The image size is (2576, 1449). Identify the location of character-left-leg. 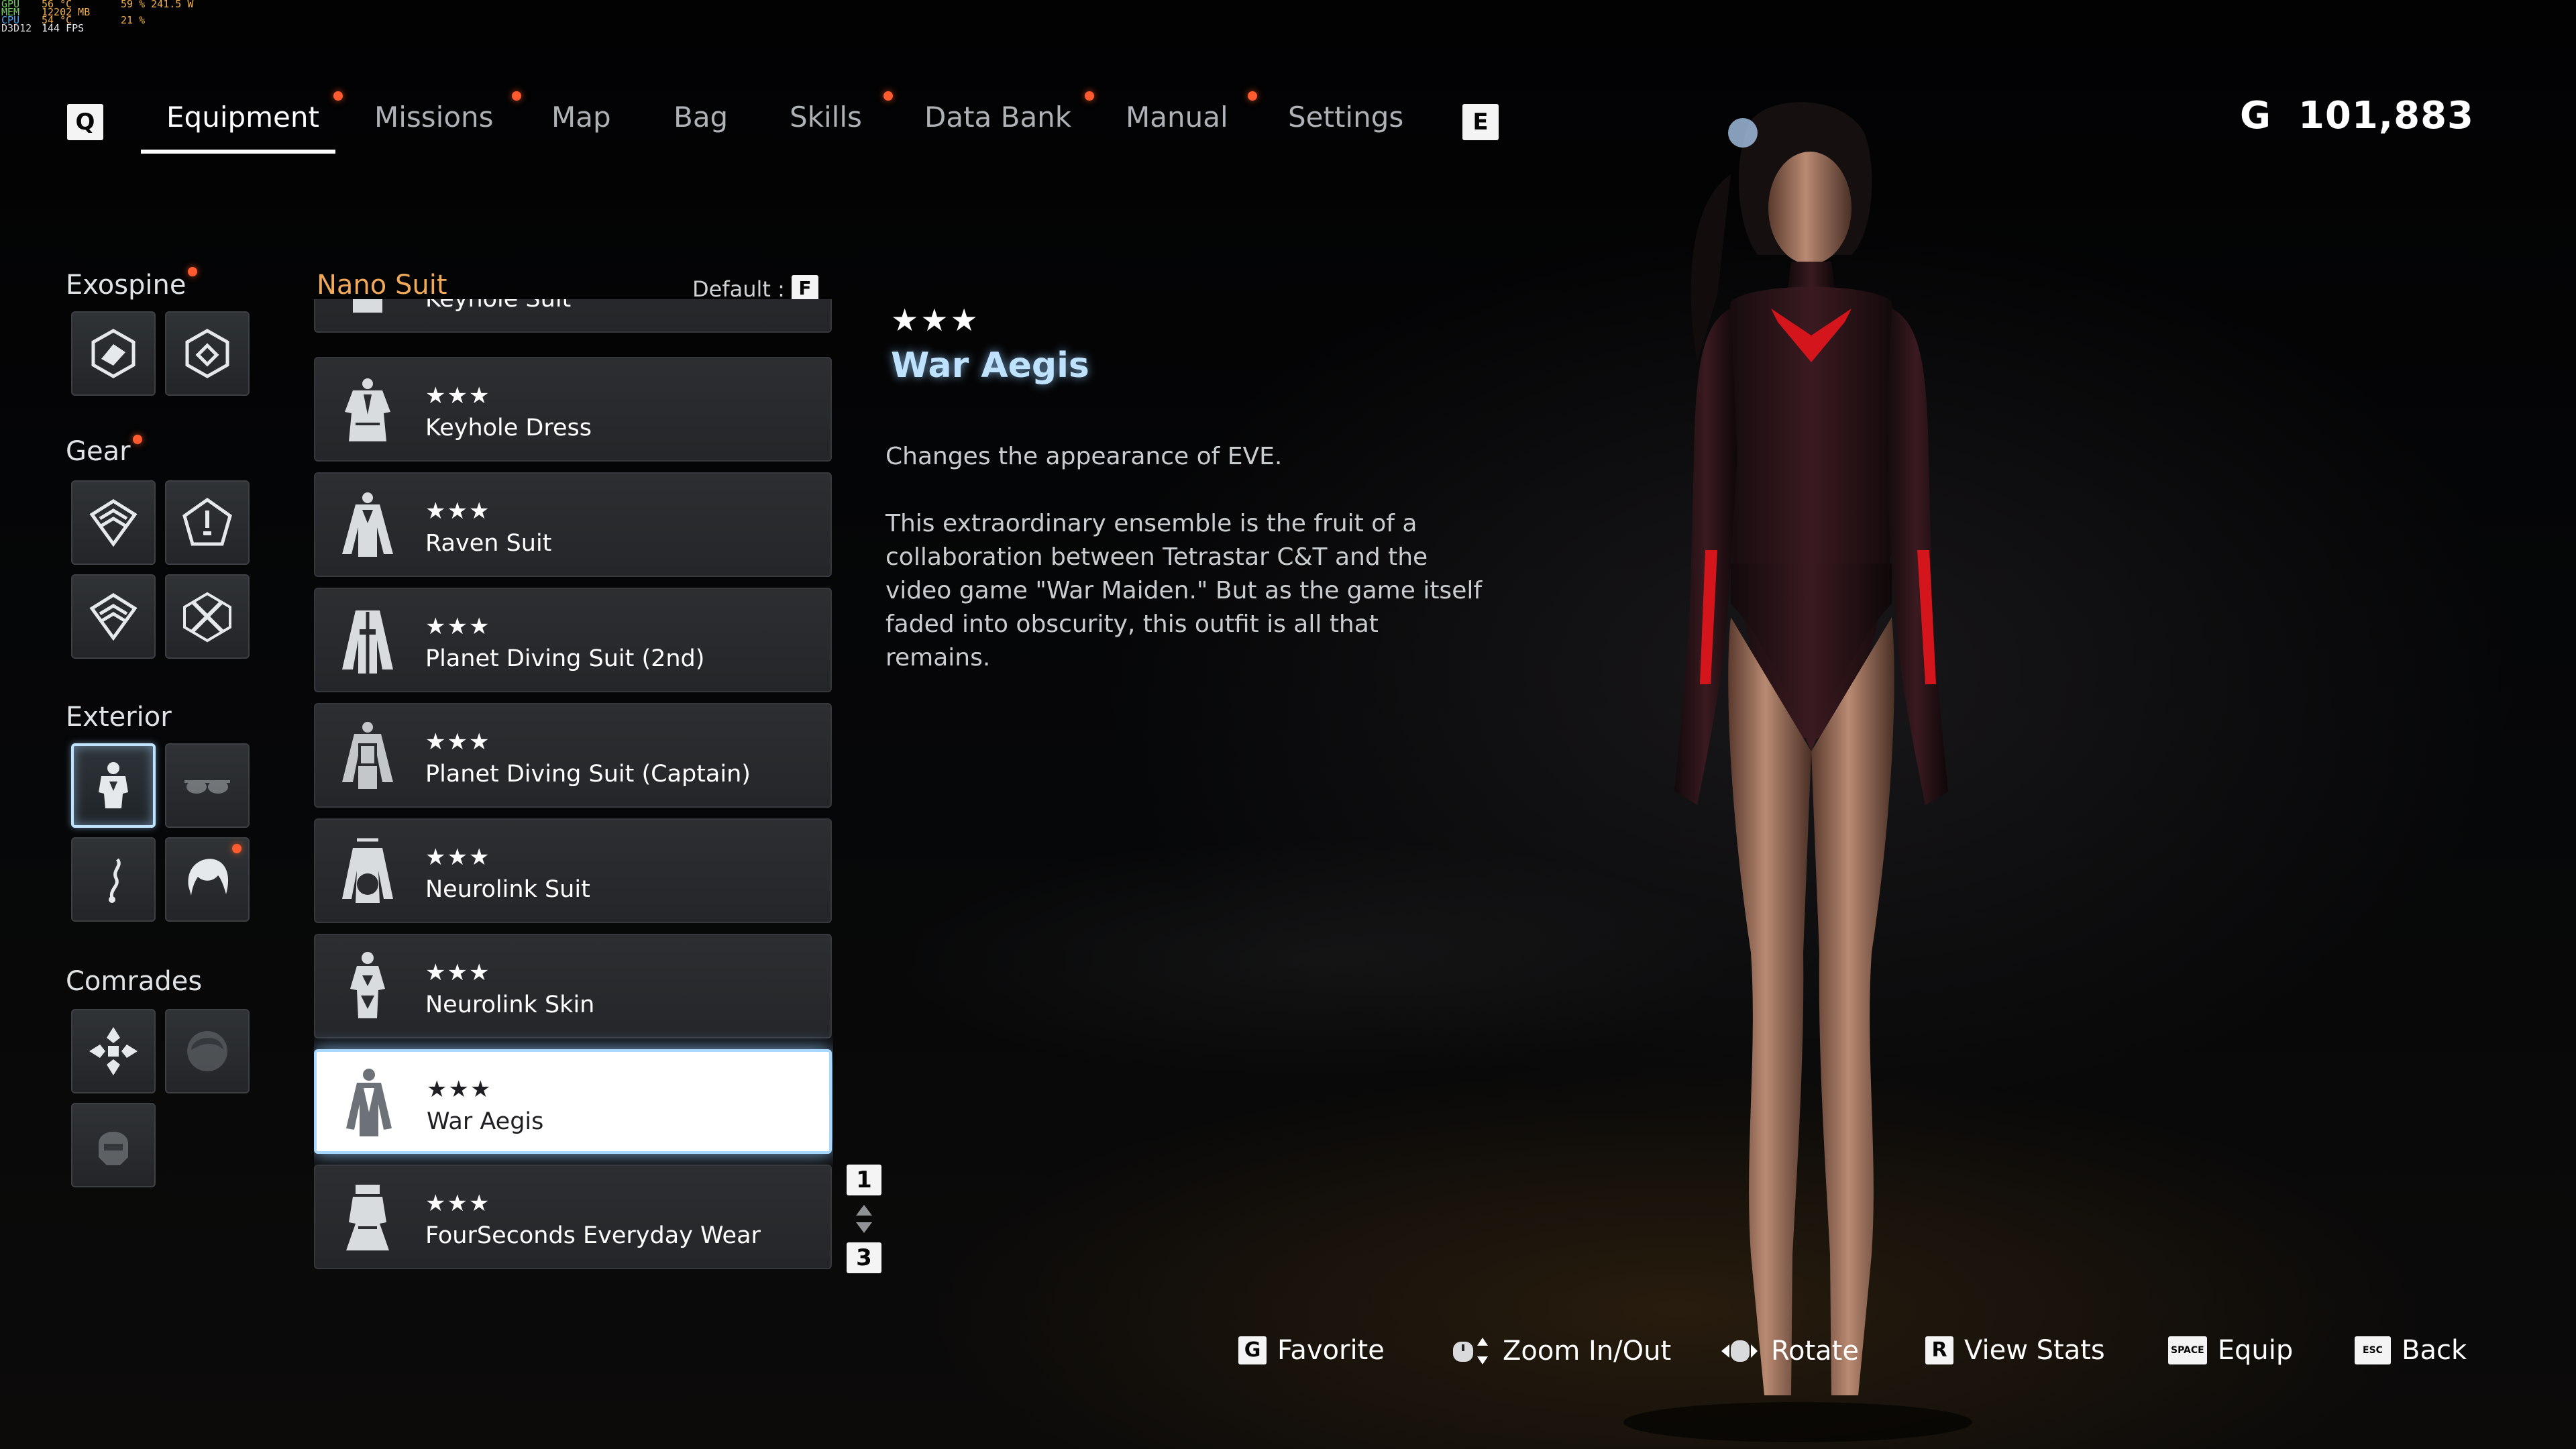
(1769, 1006).